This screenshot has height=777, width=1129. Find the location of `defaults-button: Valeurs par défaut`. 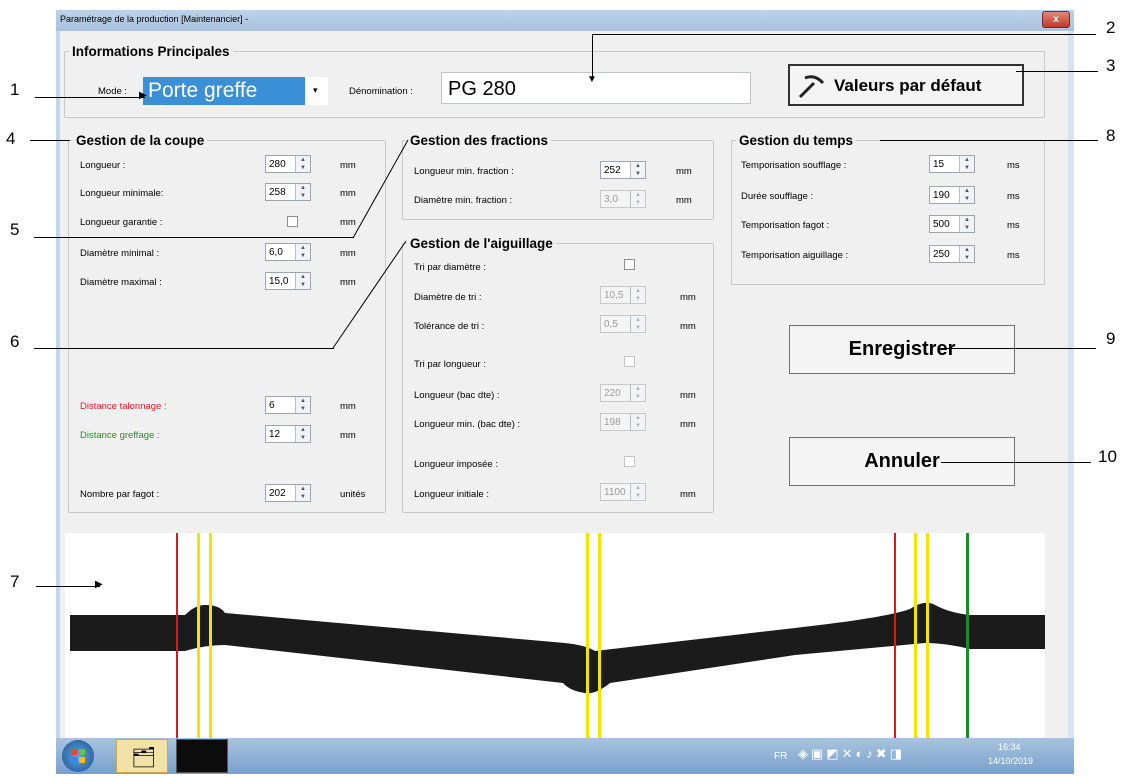

defaults-button: Valeurs par défaut is located at coordinates (906, 85).